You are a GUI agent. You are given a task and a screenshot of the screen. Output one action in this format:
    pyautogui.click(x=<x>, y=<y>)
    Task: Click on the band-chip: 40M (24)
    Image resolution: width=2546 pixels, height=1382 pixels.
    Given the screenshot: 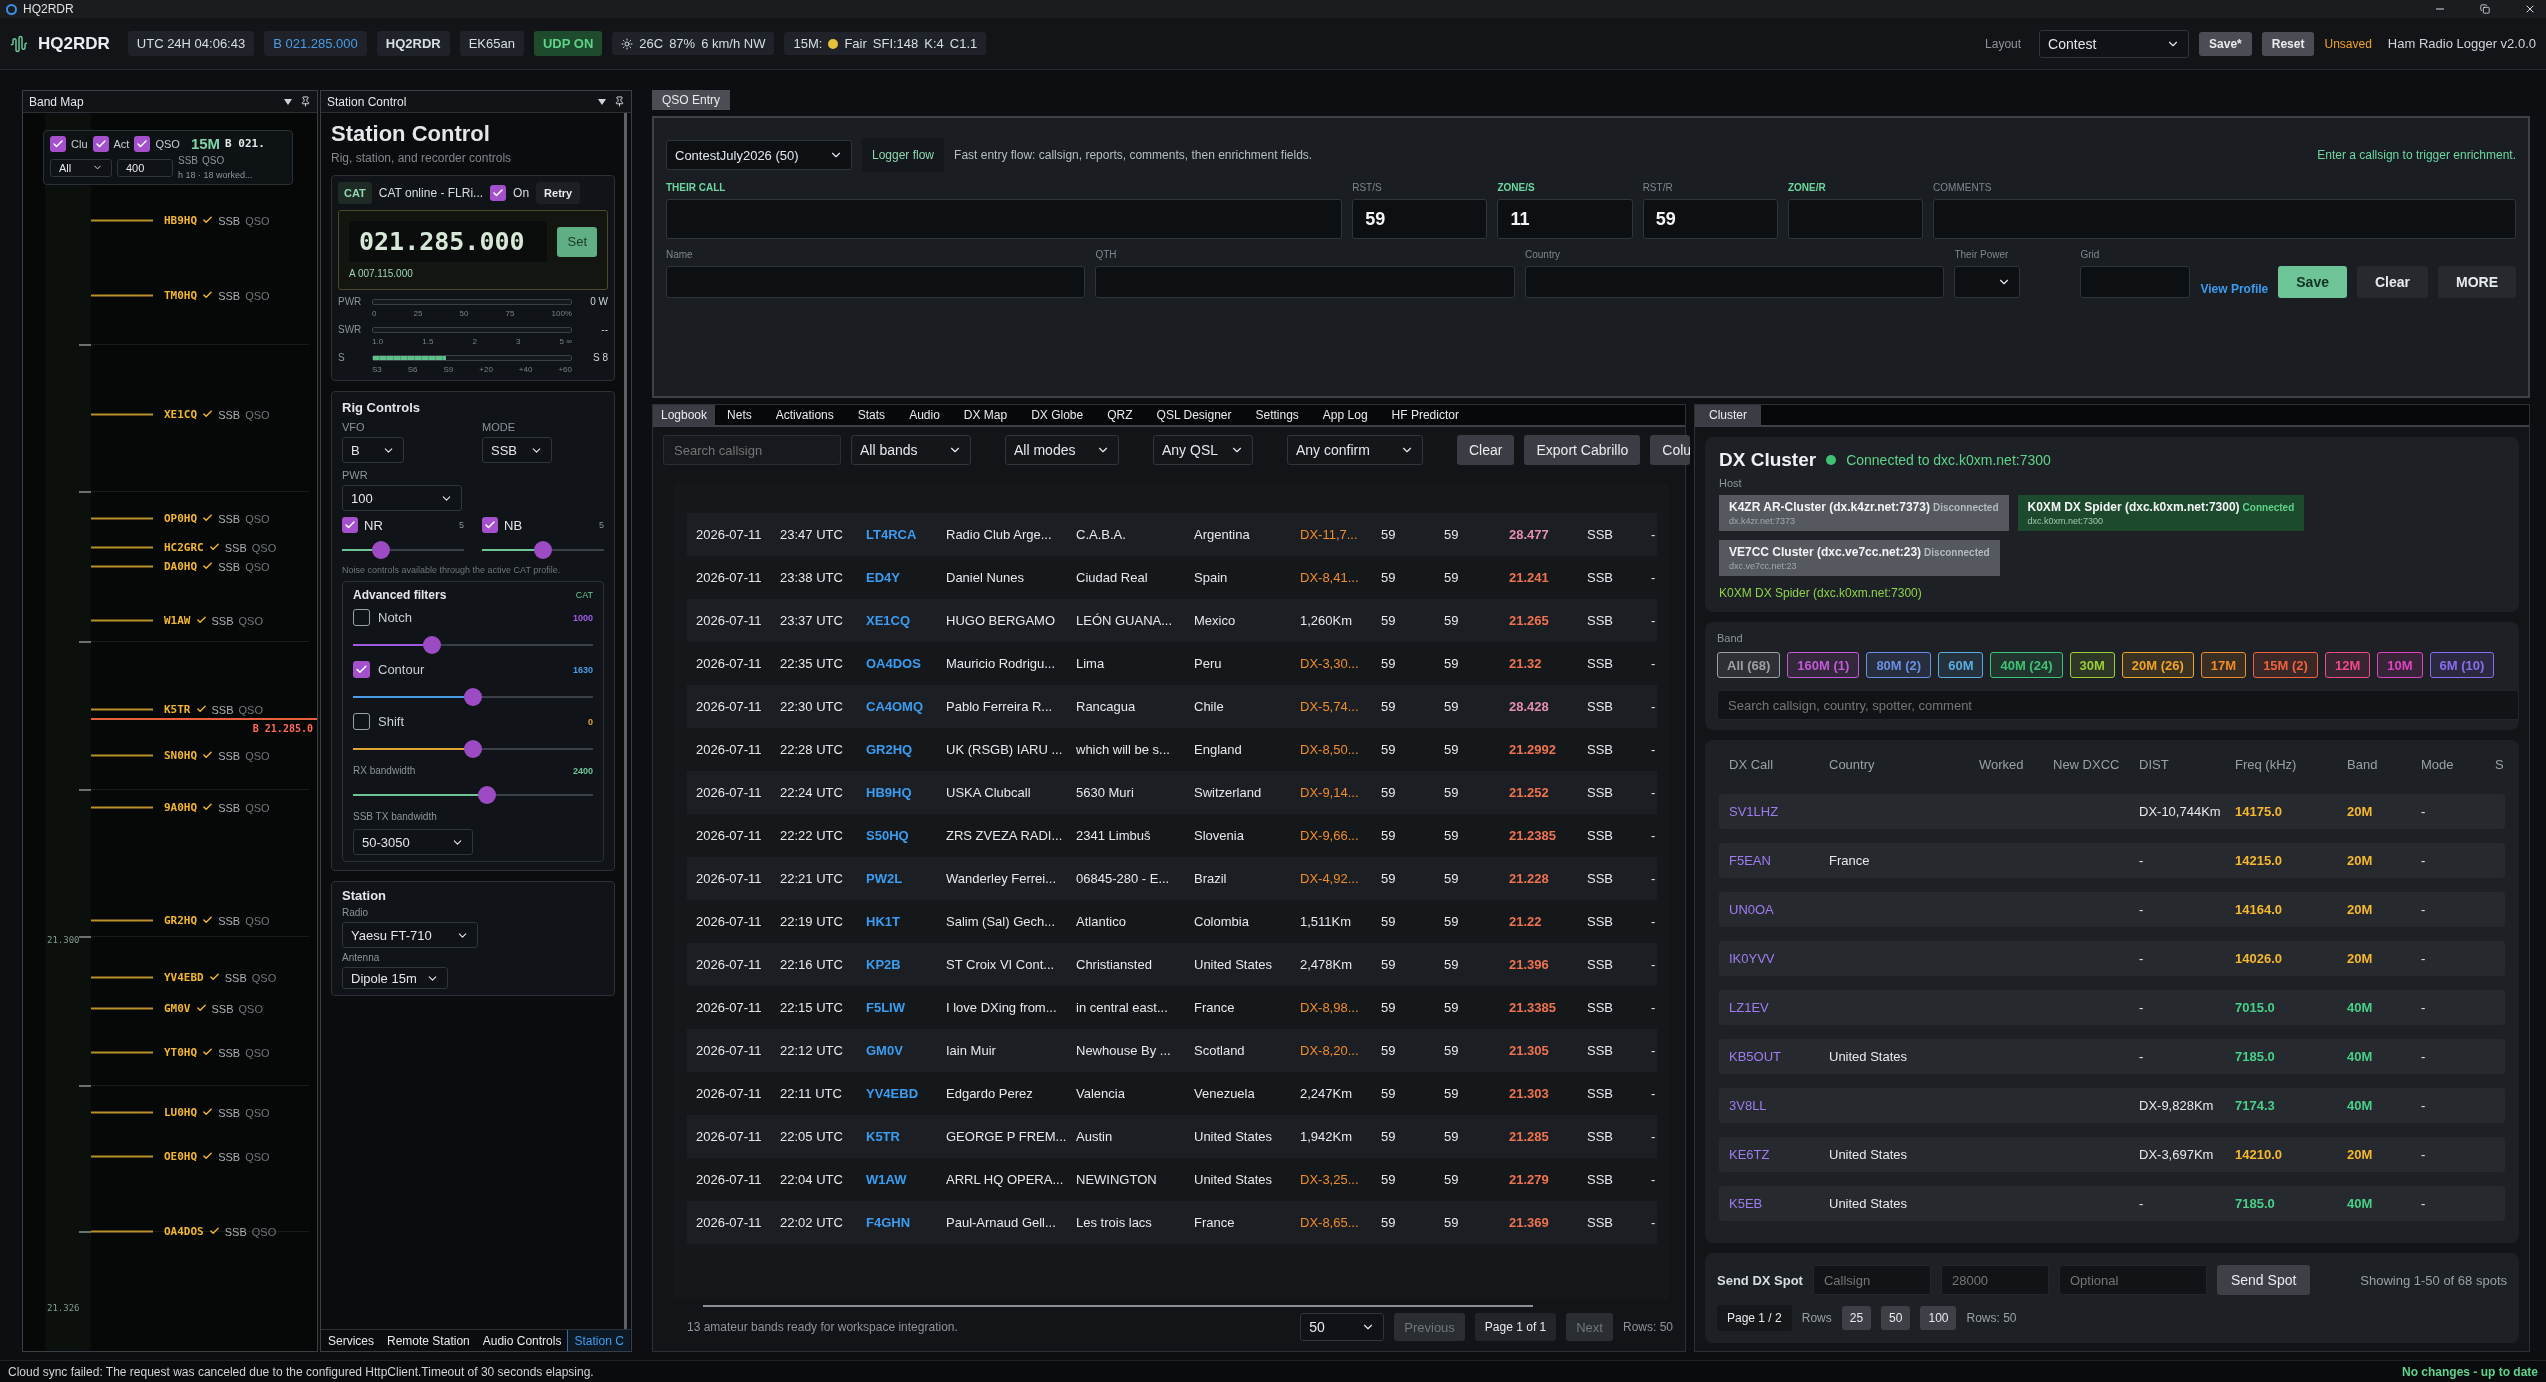 What is the action you would take?
    pyautogui.click(x=2026, y=665)
    